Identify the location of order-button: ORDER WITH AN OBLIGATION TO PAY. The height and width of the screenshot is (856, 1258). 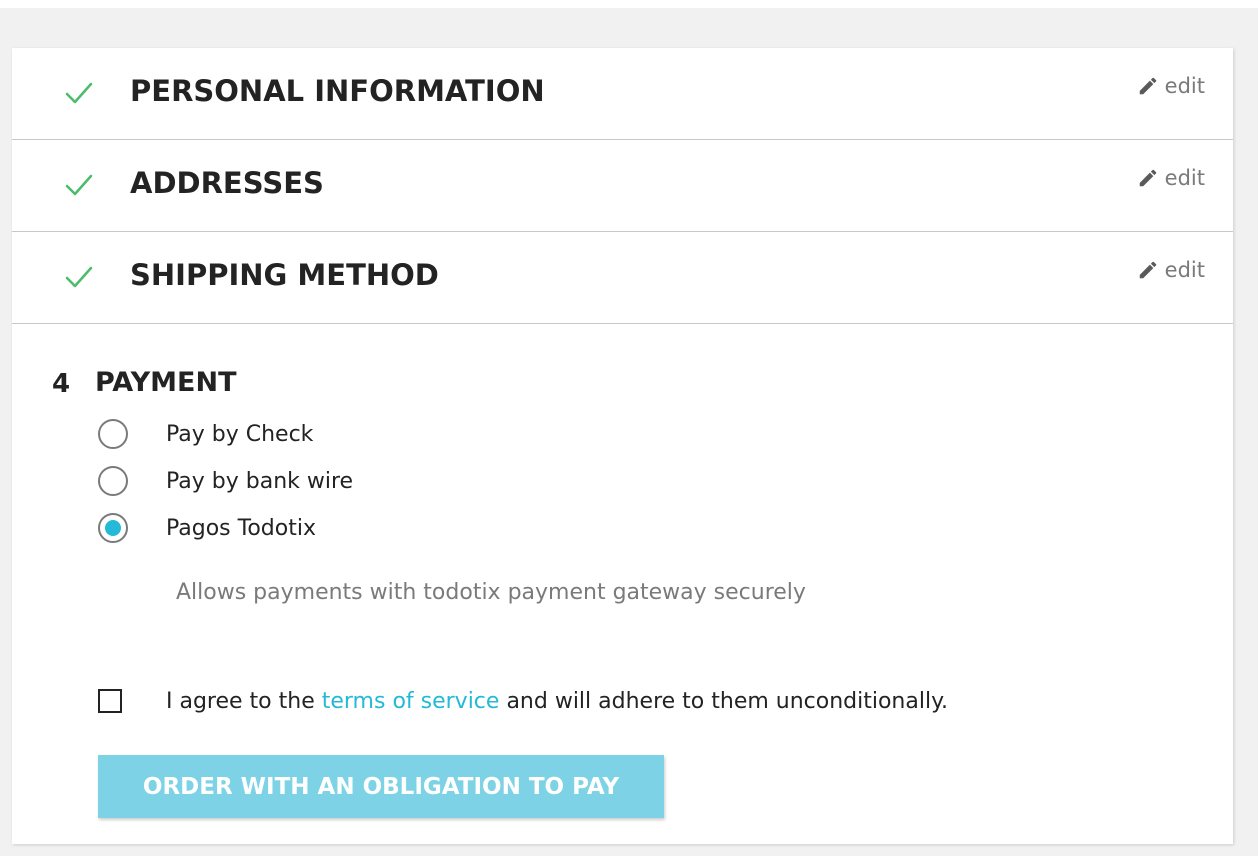
(381, 786).